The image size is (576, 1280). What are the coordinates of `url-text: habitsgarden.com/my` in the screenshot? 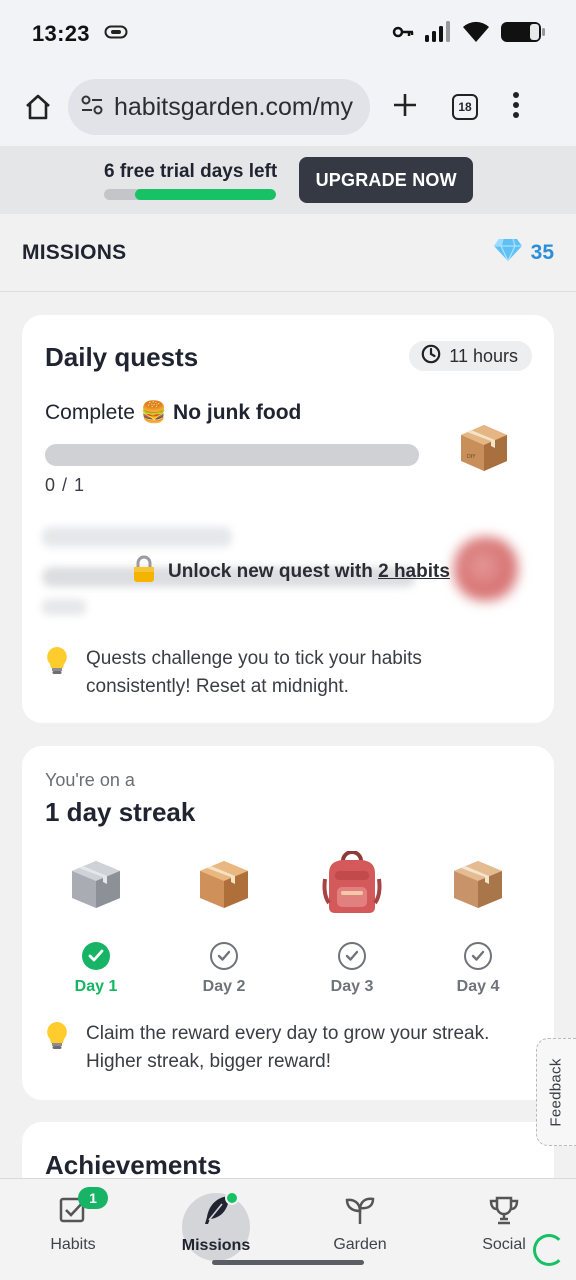 It's located at (233, 107).